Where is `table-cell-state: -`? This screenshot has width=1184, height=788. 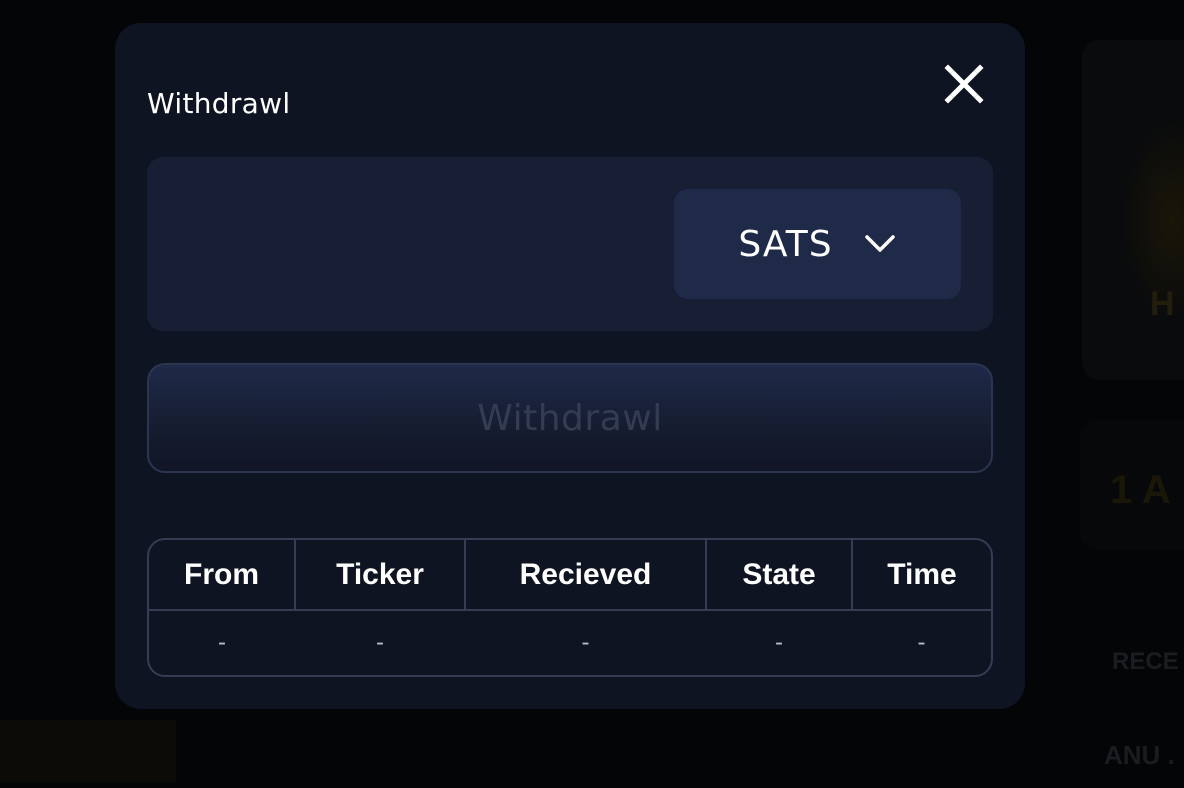
table-cell-state: - is located at coordinates (779, 642).